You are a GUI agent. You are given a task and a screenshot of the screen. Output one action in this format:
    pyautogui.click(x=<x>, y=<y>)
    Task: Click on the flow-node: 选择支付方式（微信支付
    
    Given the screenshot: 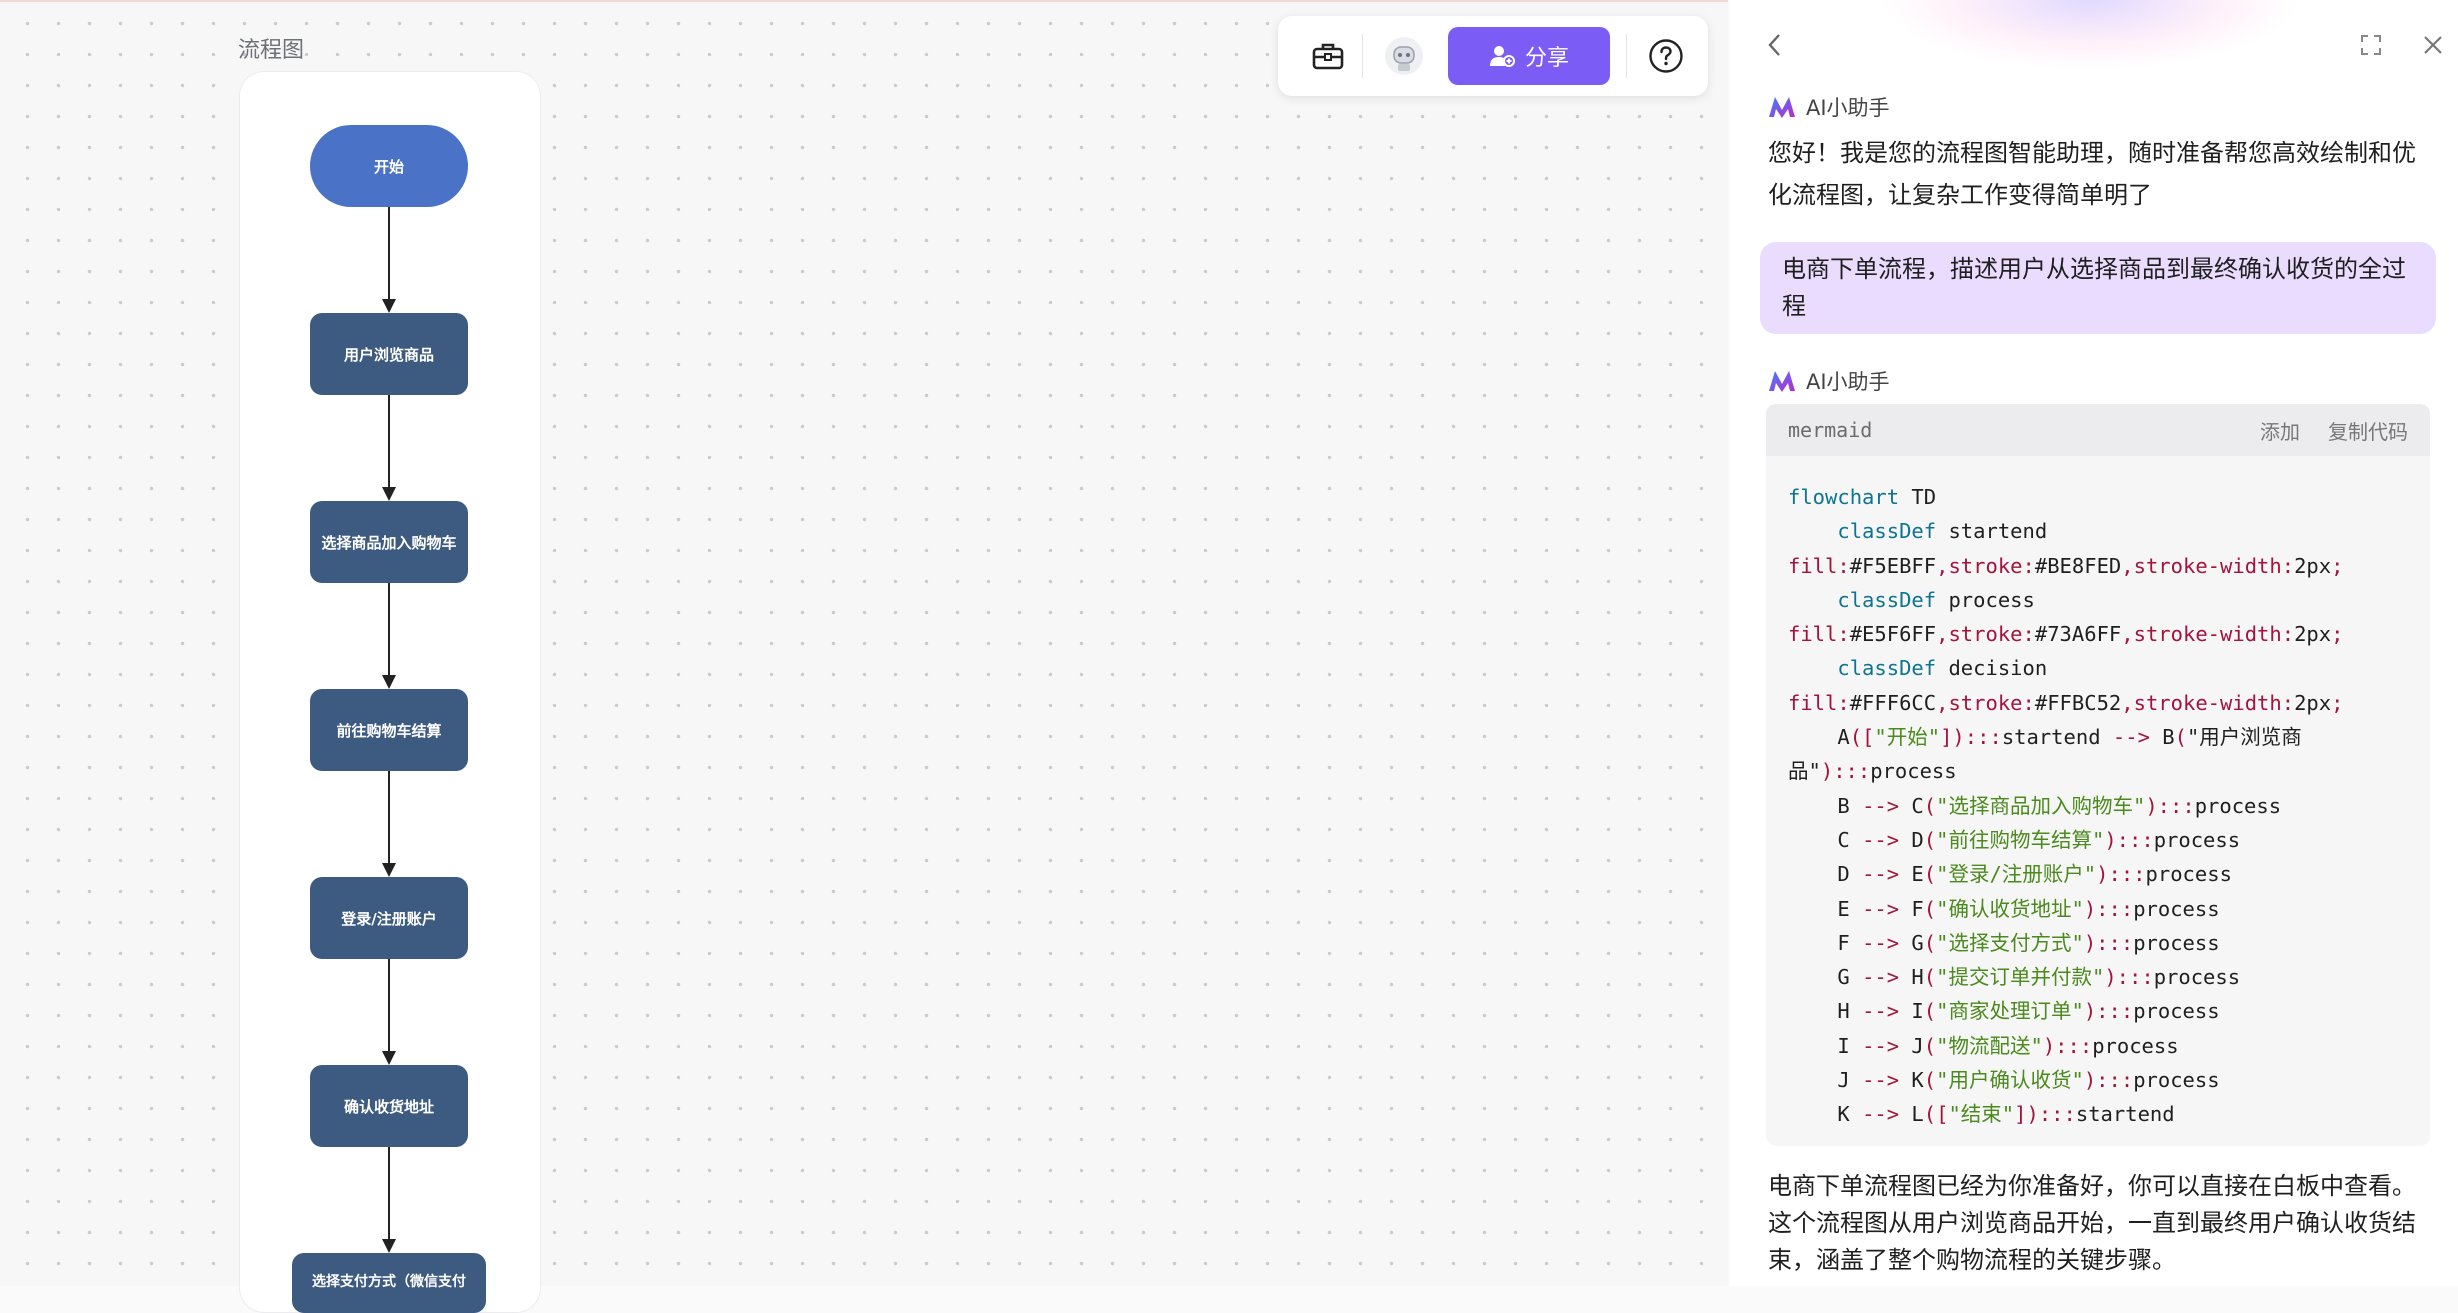 What is the action you would take?
    pyautogui.click(x=389, y=1283)
    